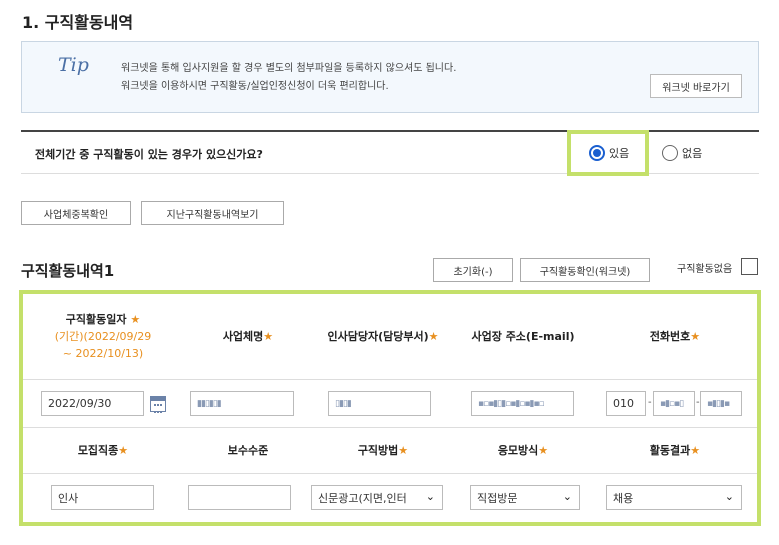 The width and height of the screenshot is (779, 545). I want to click on phone-middle-input: ▪▮▫▪▯, so click(674, 403).